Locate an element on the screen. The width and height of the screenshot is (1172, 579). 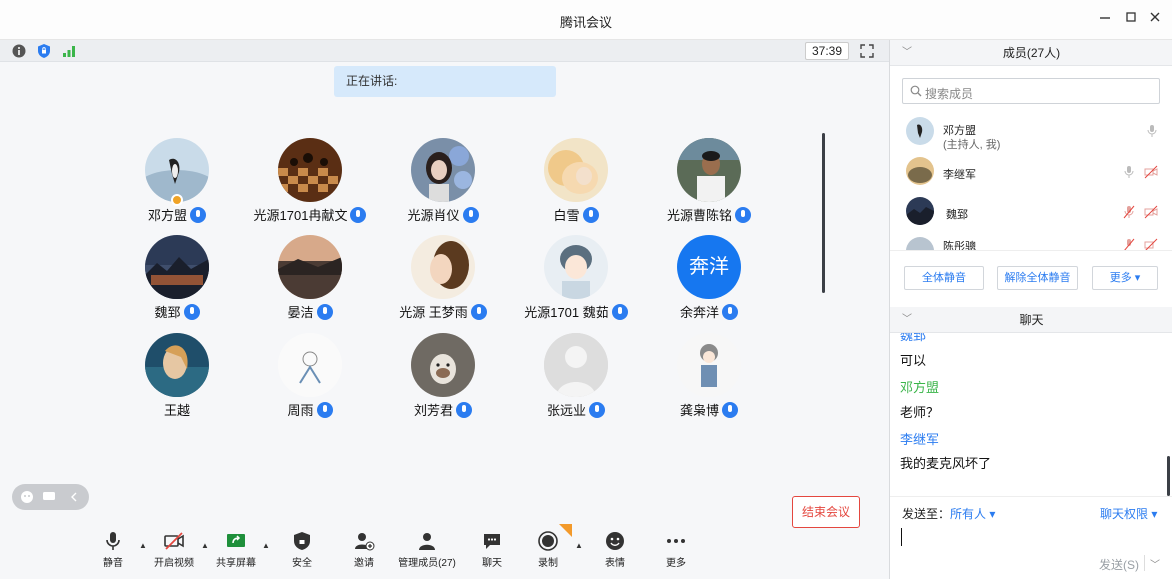
mute-button: 静音 is located at coordinates (113, 552).